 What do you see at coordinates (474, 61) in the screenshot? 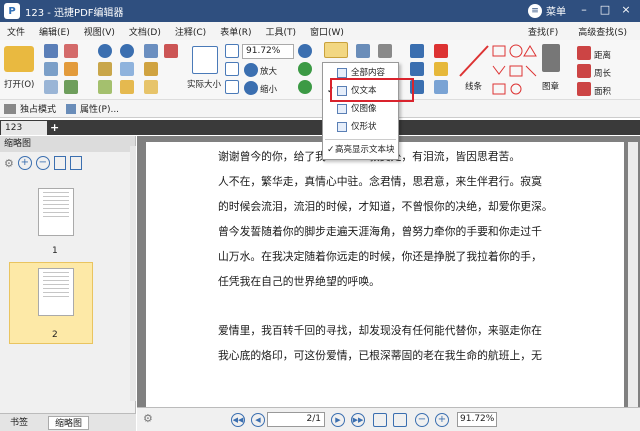
I see `line-tool-icon` at bounding box center [474, 61].